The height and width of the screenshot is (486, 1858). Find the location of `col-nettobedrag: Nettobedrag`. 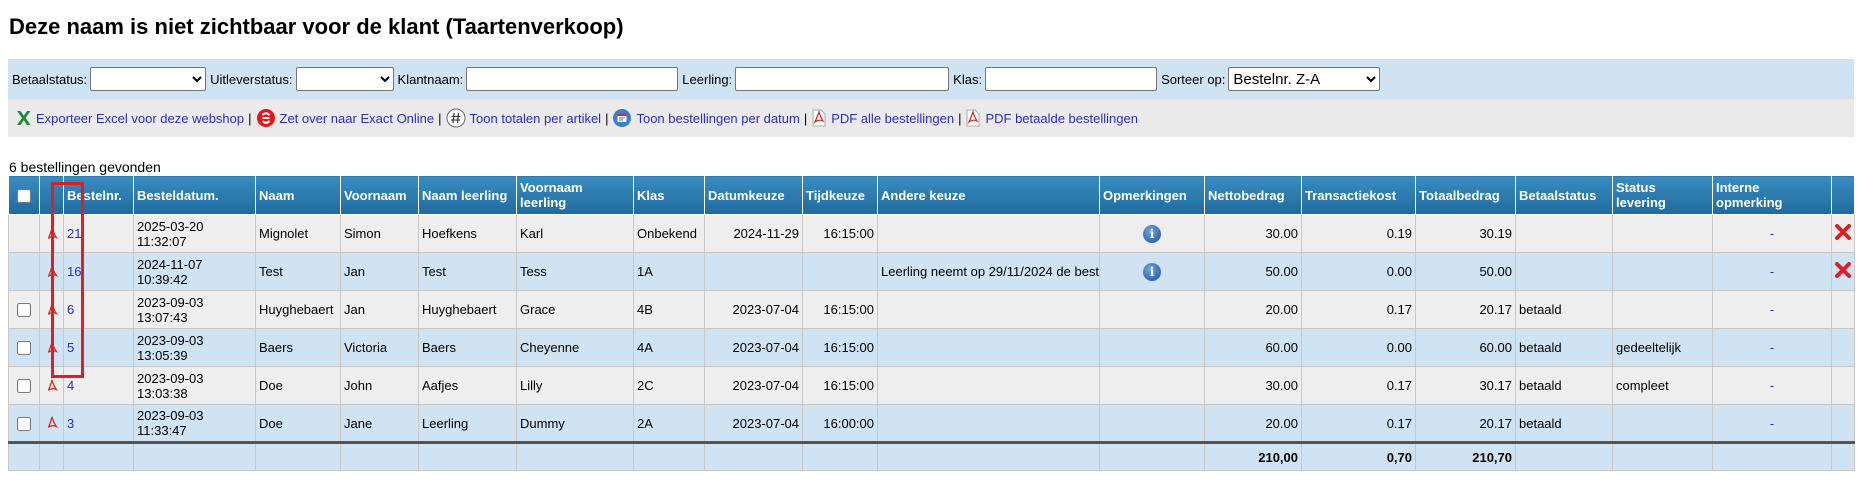

col-nettobedrag: Nettobedrag is located at coordinates (1253, 195).